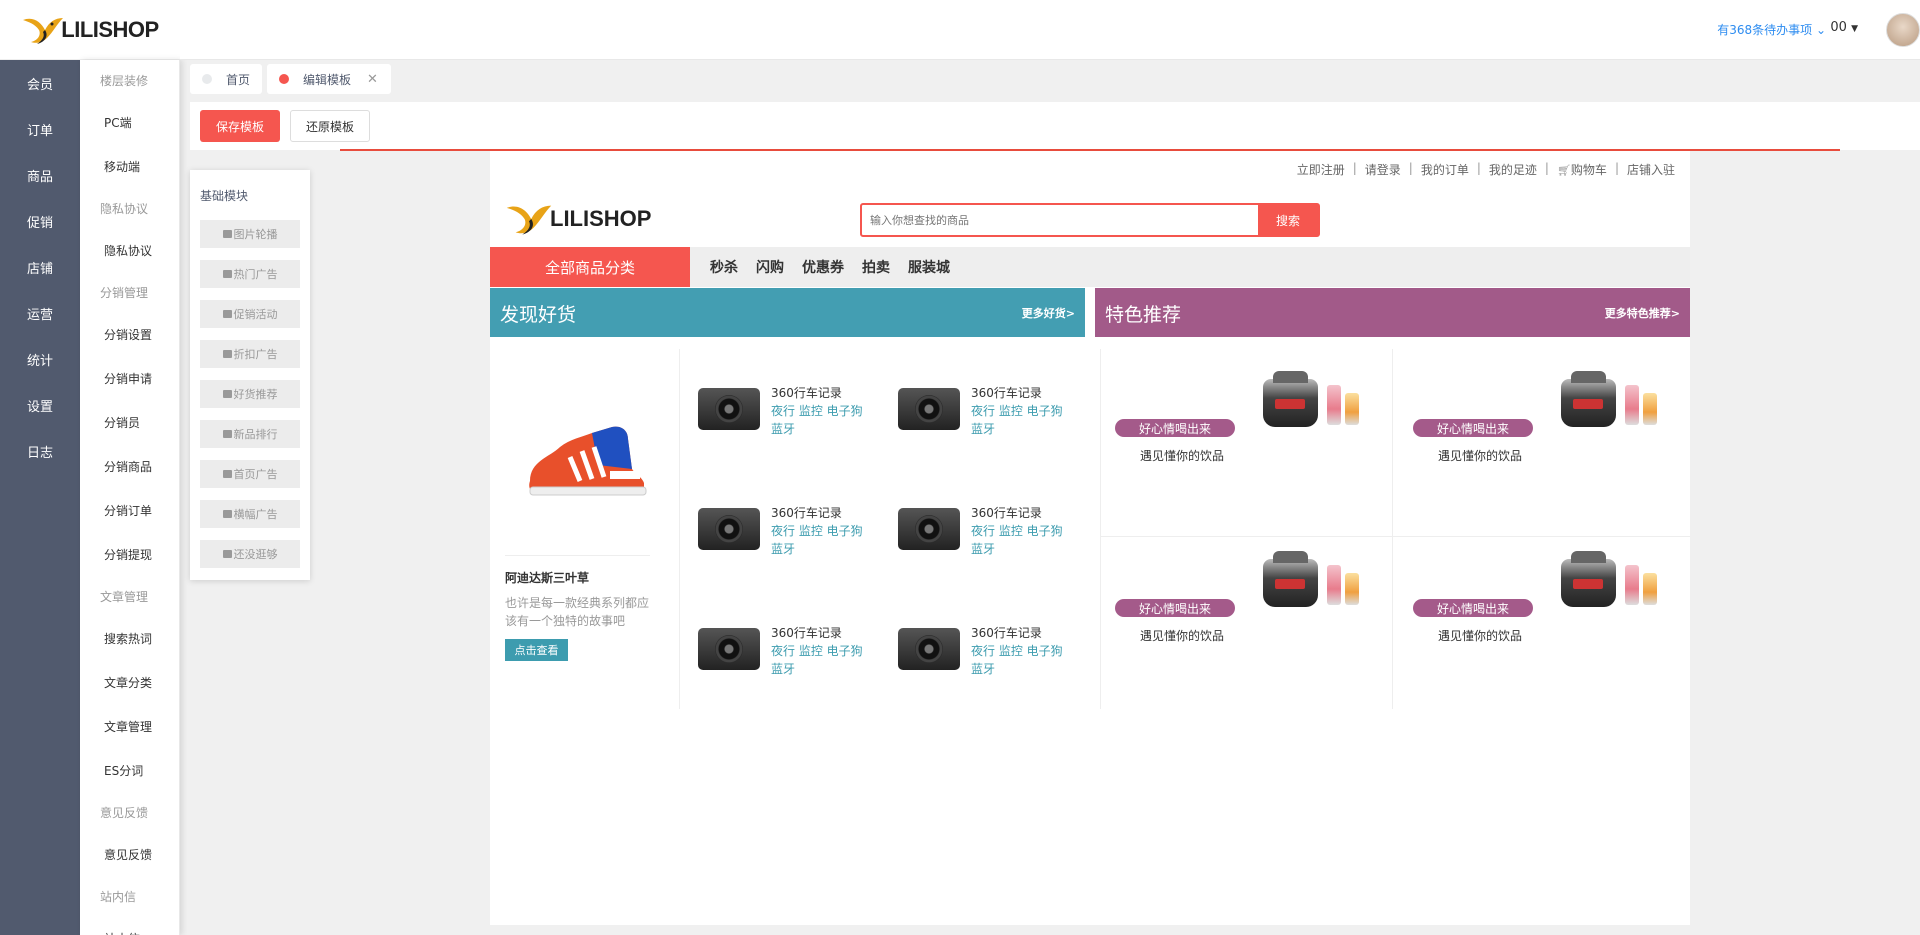  Describe the element at coordinates (124, 80) in the screenshot. I see `submenu-group-label: 楼层装修` at that location.